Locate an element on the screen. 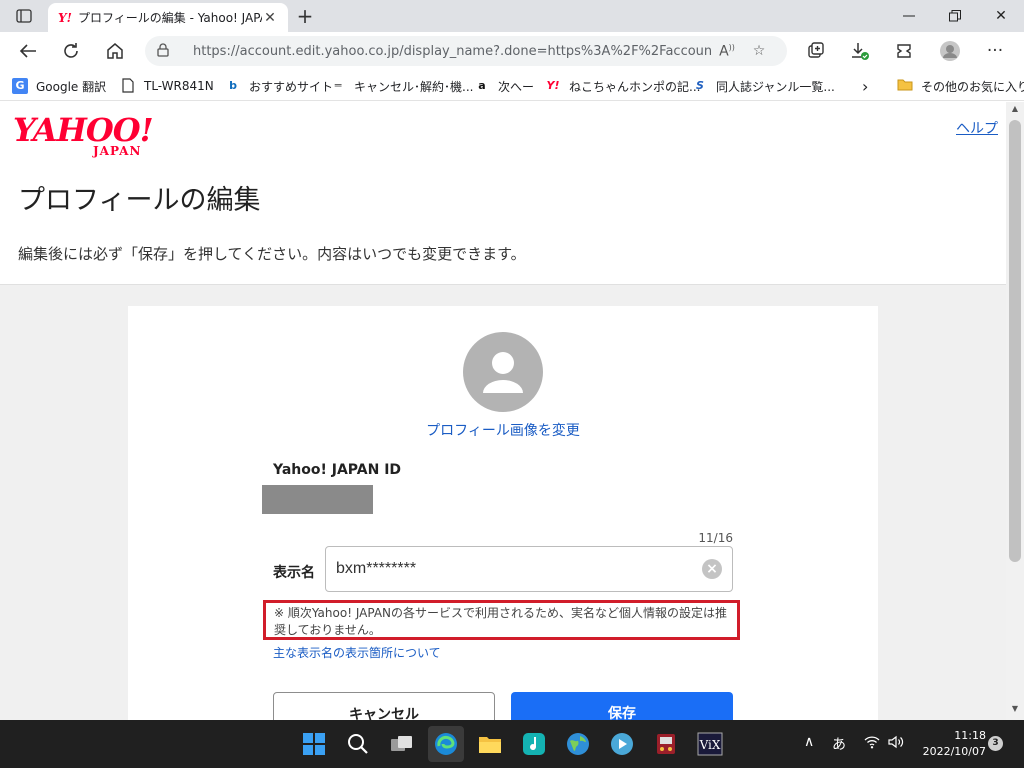 The height and width of the screenshot is (768, 1024). user-silhouette-icon is located at coordinates (503, 372).